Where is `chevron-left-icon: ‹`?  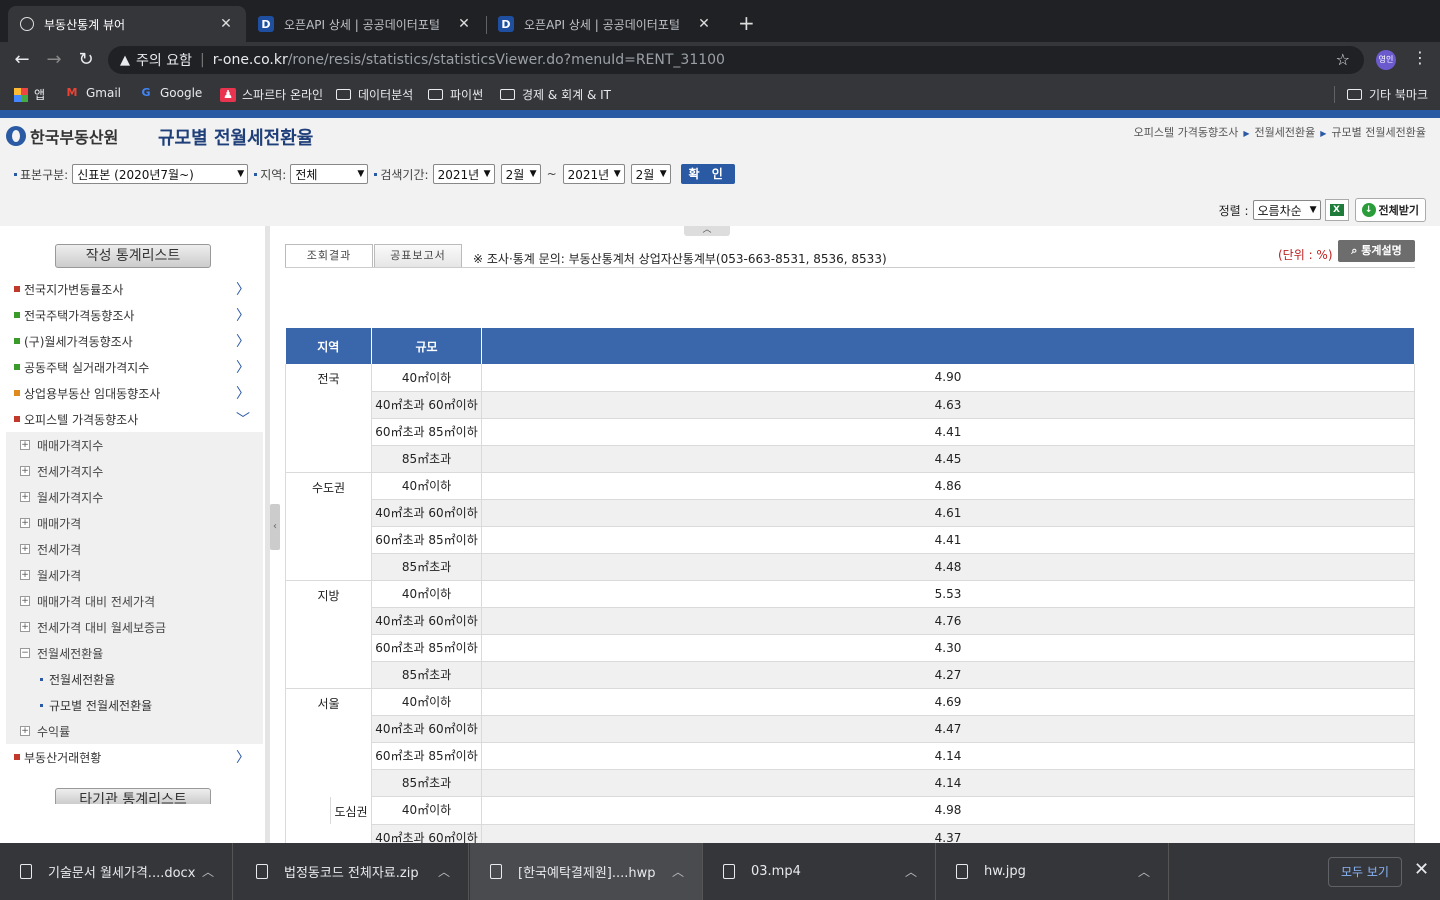
chevron-left-icon: ‹ is located at coordinates (275, 526).